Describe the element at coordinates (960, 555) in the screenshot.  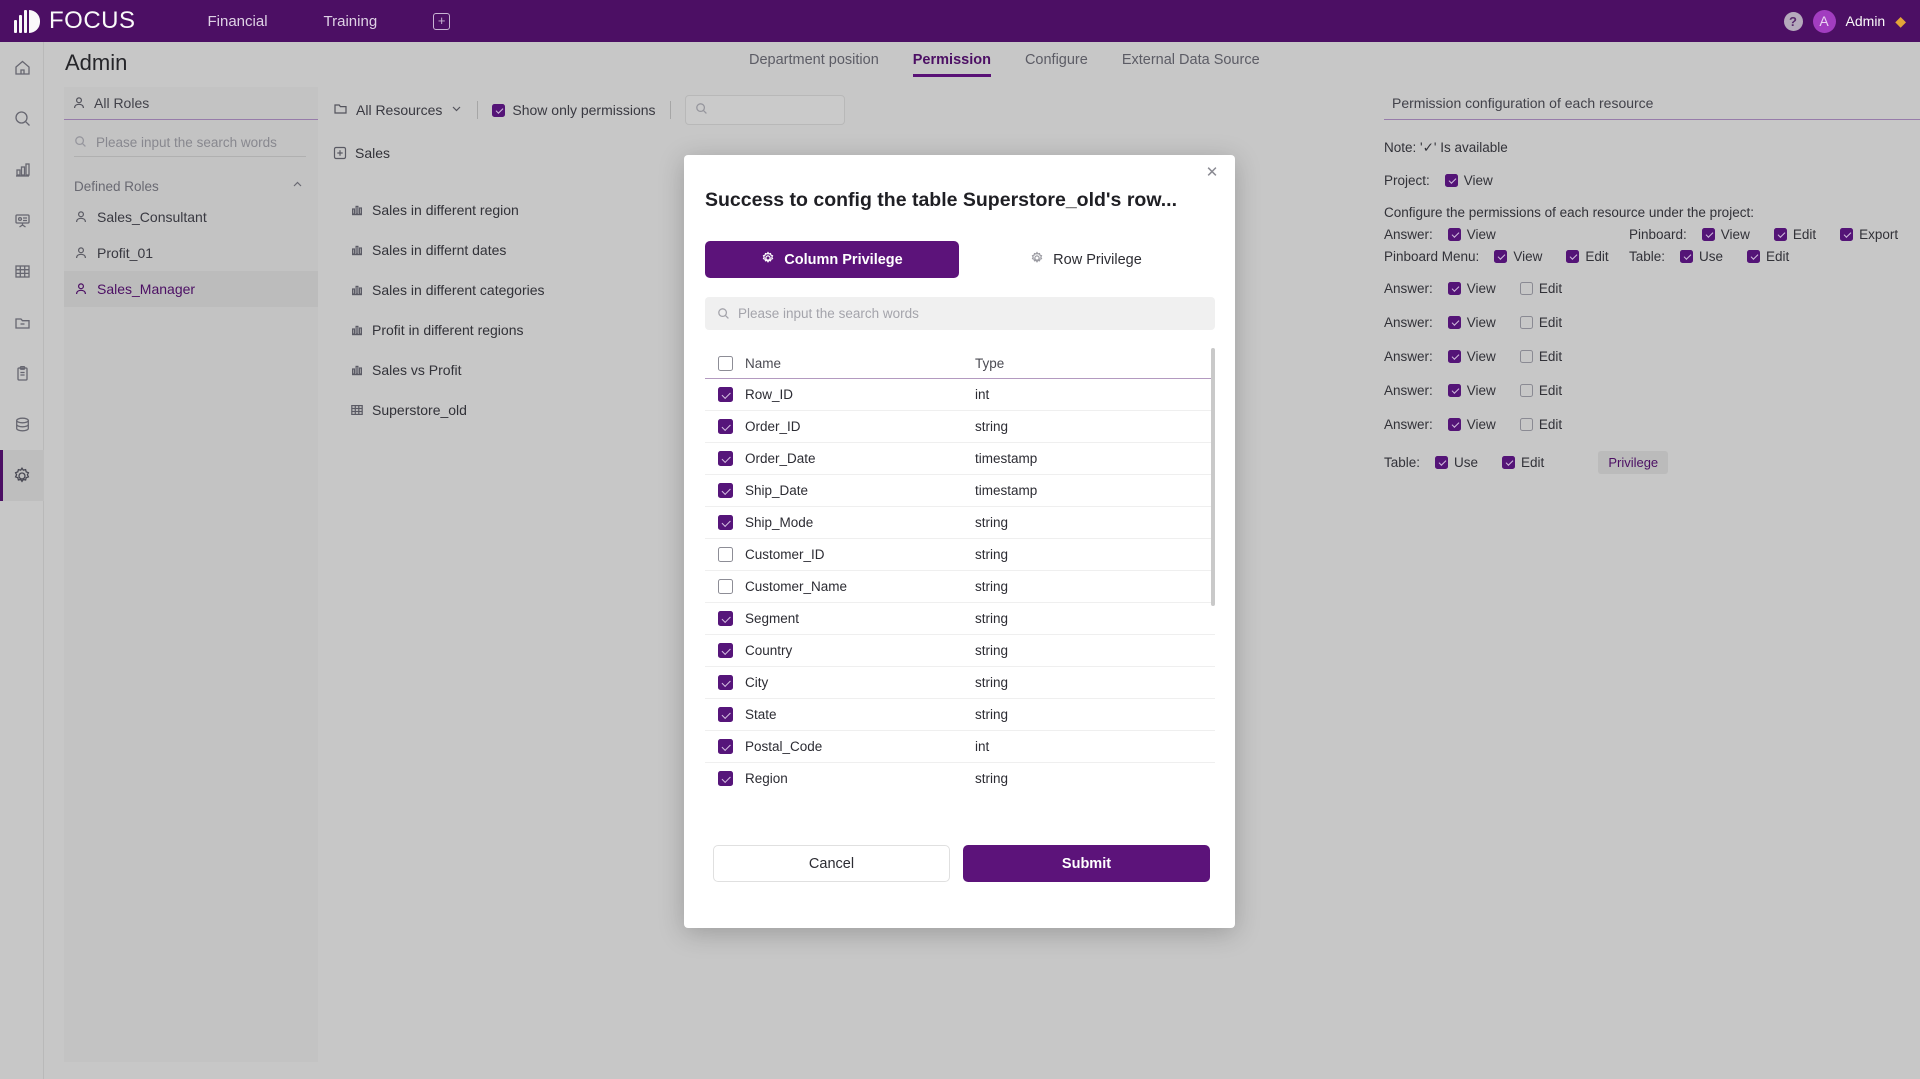
I see `table-row: Customer_ID string` at that location.